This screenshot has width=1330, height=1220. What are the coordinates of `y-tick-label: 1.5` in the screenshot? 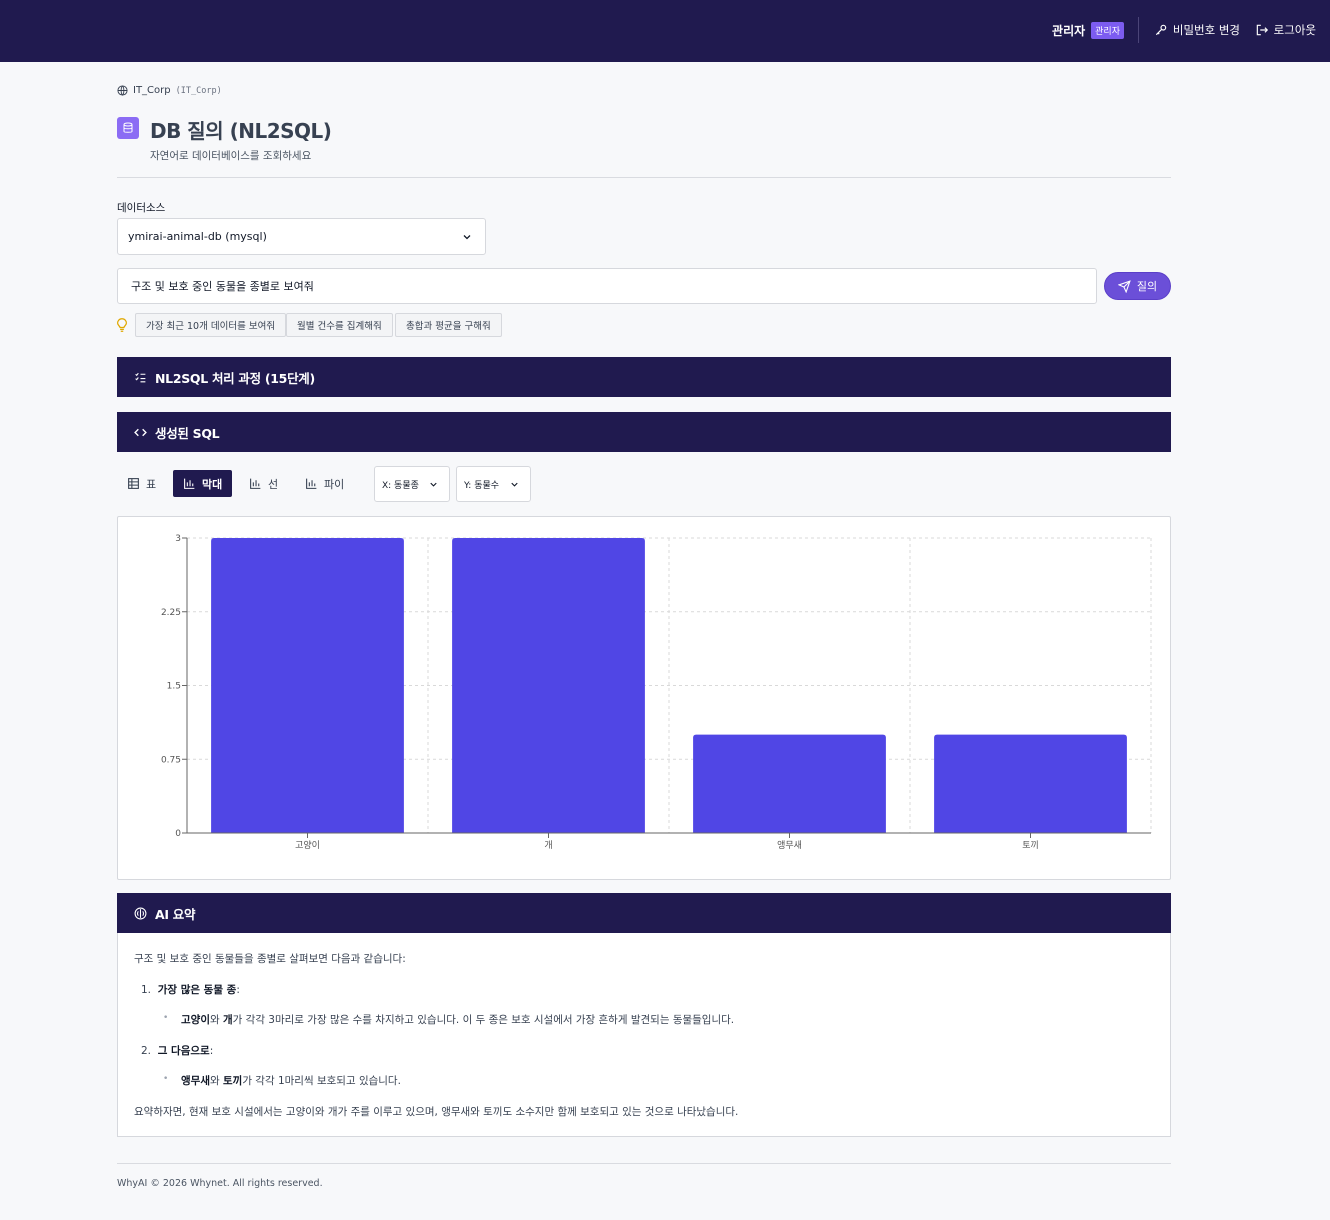 It's located at (174, 687).